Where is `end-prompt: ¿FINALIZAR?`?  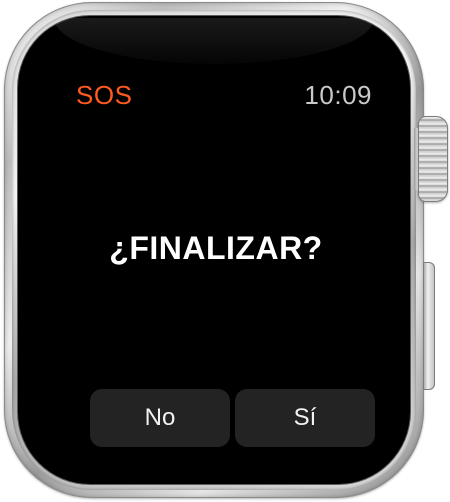 end-prompt: ¿FINALIZAR? is located at coordinates (216, 248).